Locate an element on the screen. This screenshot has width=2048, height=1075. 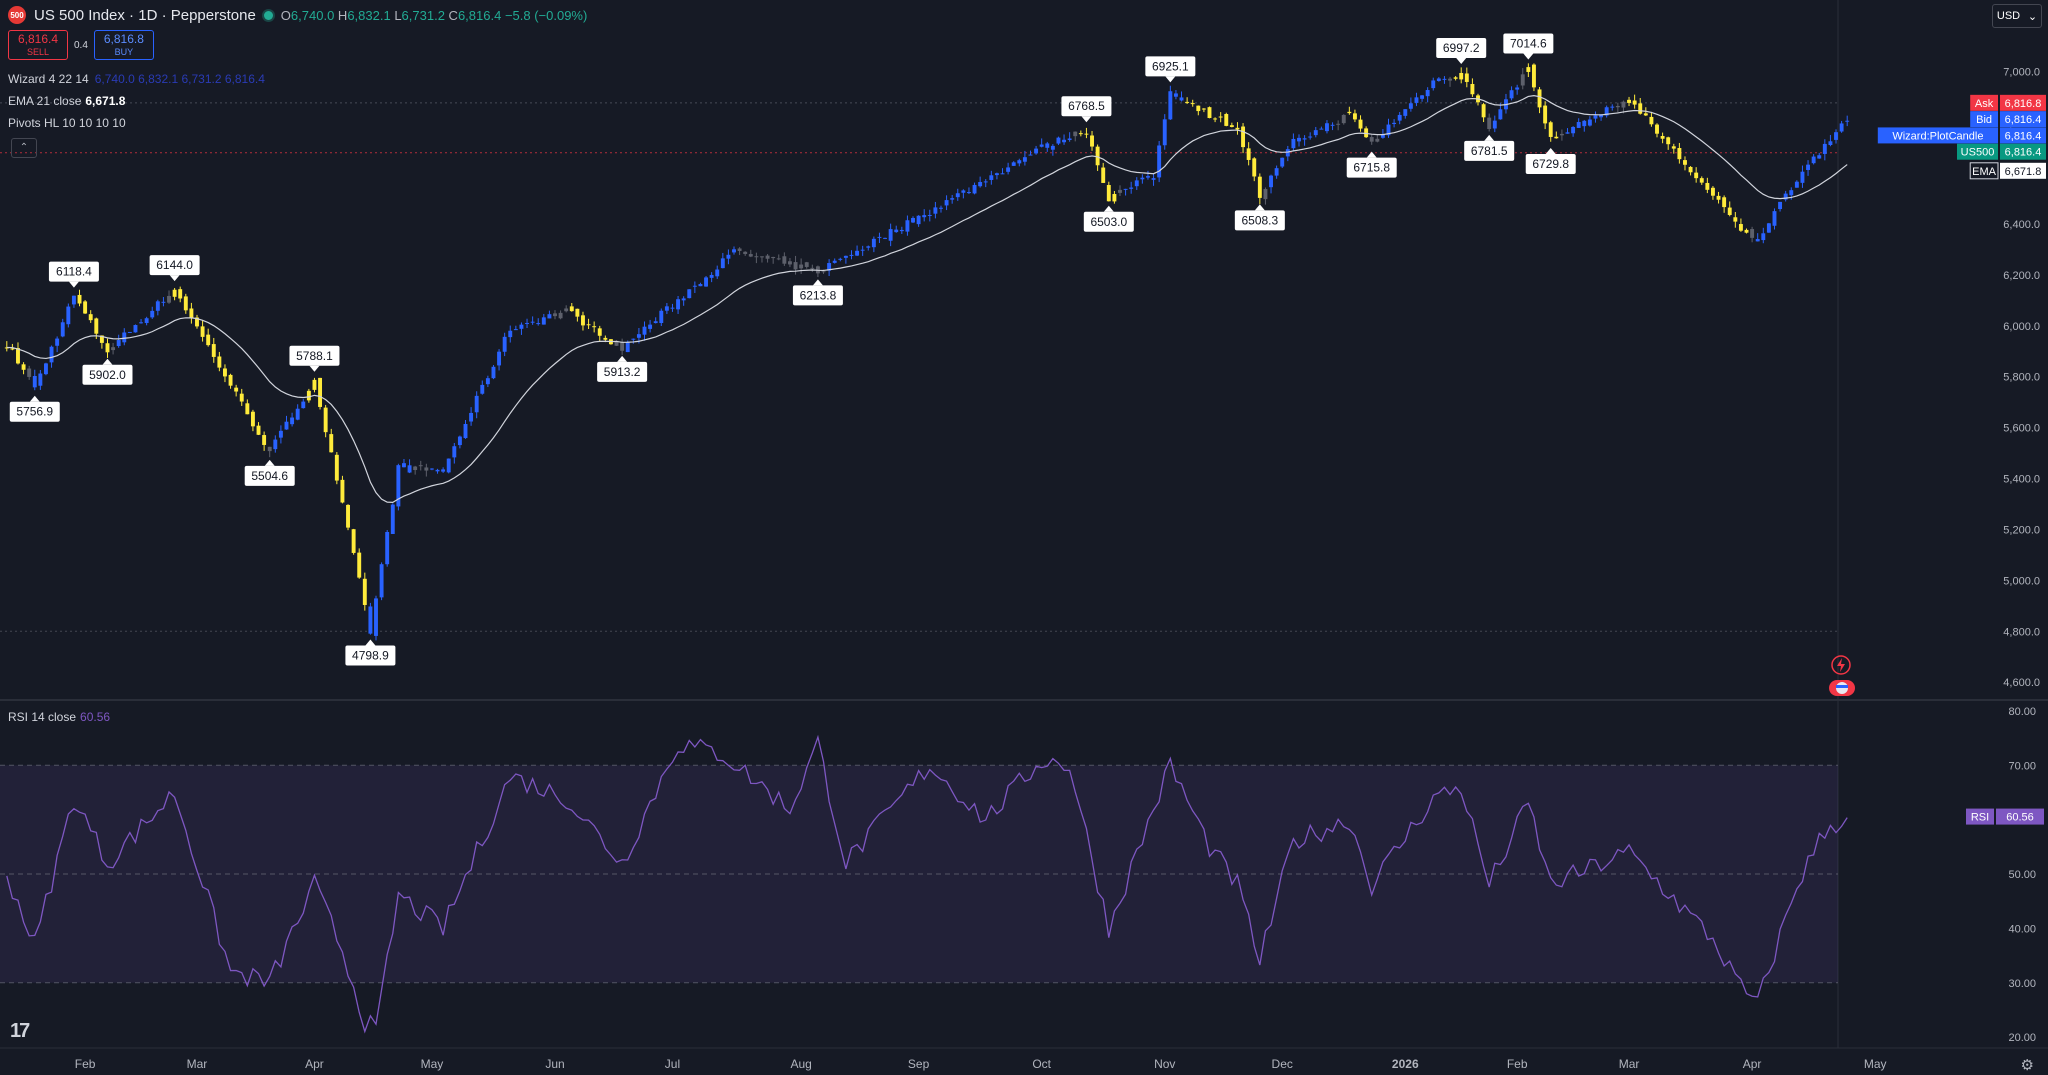
symbol-logo: 500 is located at coordinates (17, 15).